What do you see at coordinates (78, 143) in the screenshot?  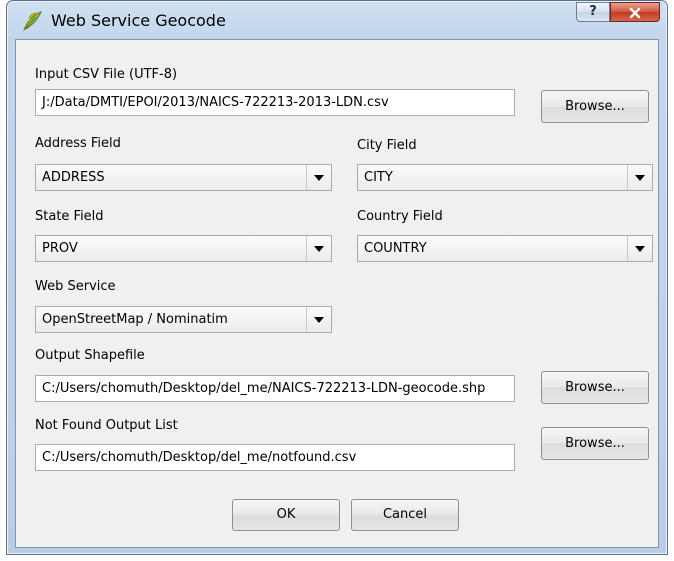 I see `address-field-label: Address Field` at bounding box center [78, 143].